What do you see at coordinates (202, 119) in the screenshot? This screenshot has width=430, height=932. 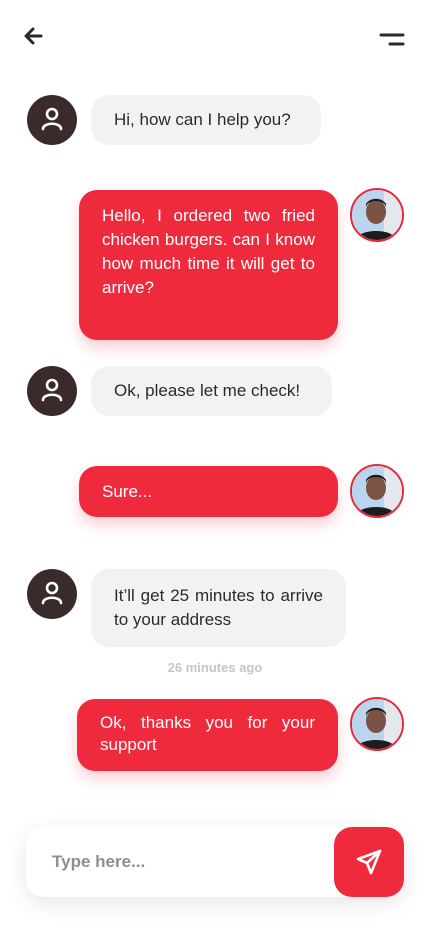 I see `message-text: Hi, how can I help you?` at bounding box center [202, 119].